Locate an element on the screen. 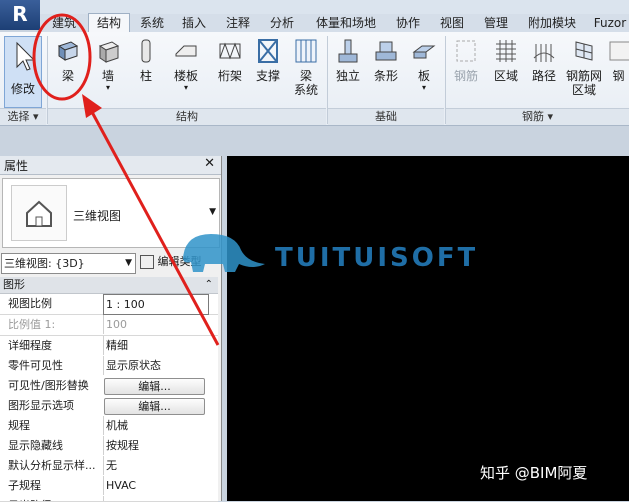 Image resolution: width=629 pixels, height=502 pixels. author-caption: 知乎 @BIM阿夏 is located at coordinates (534, 473).